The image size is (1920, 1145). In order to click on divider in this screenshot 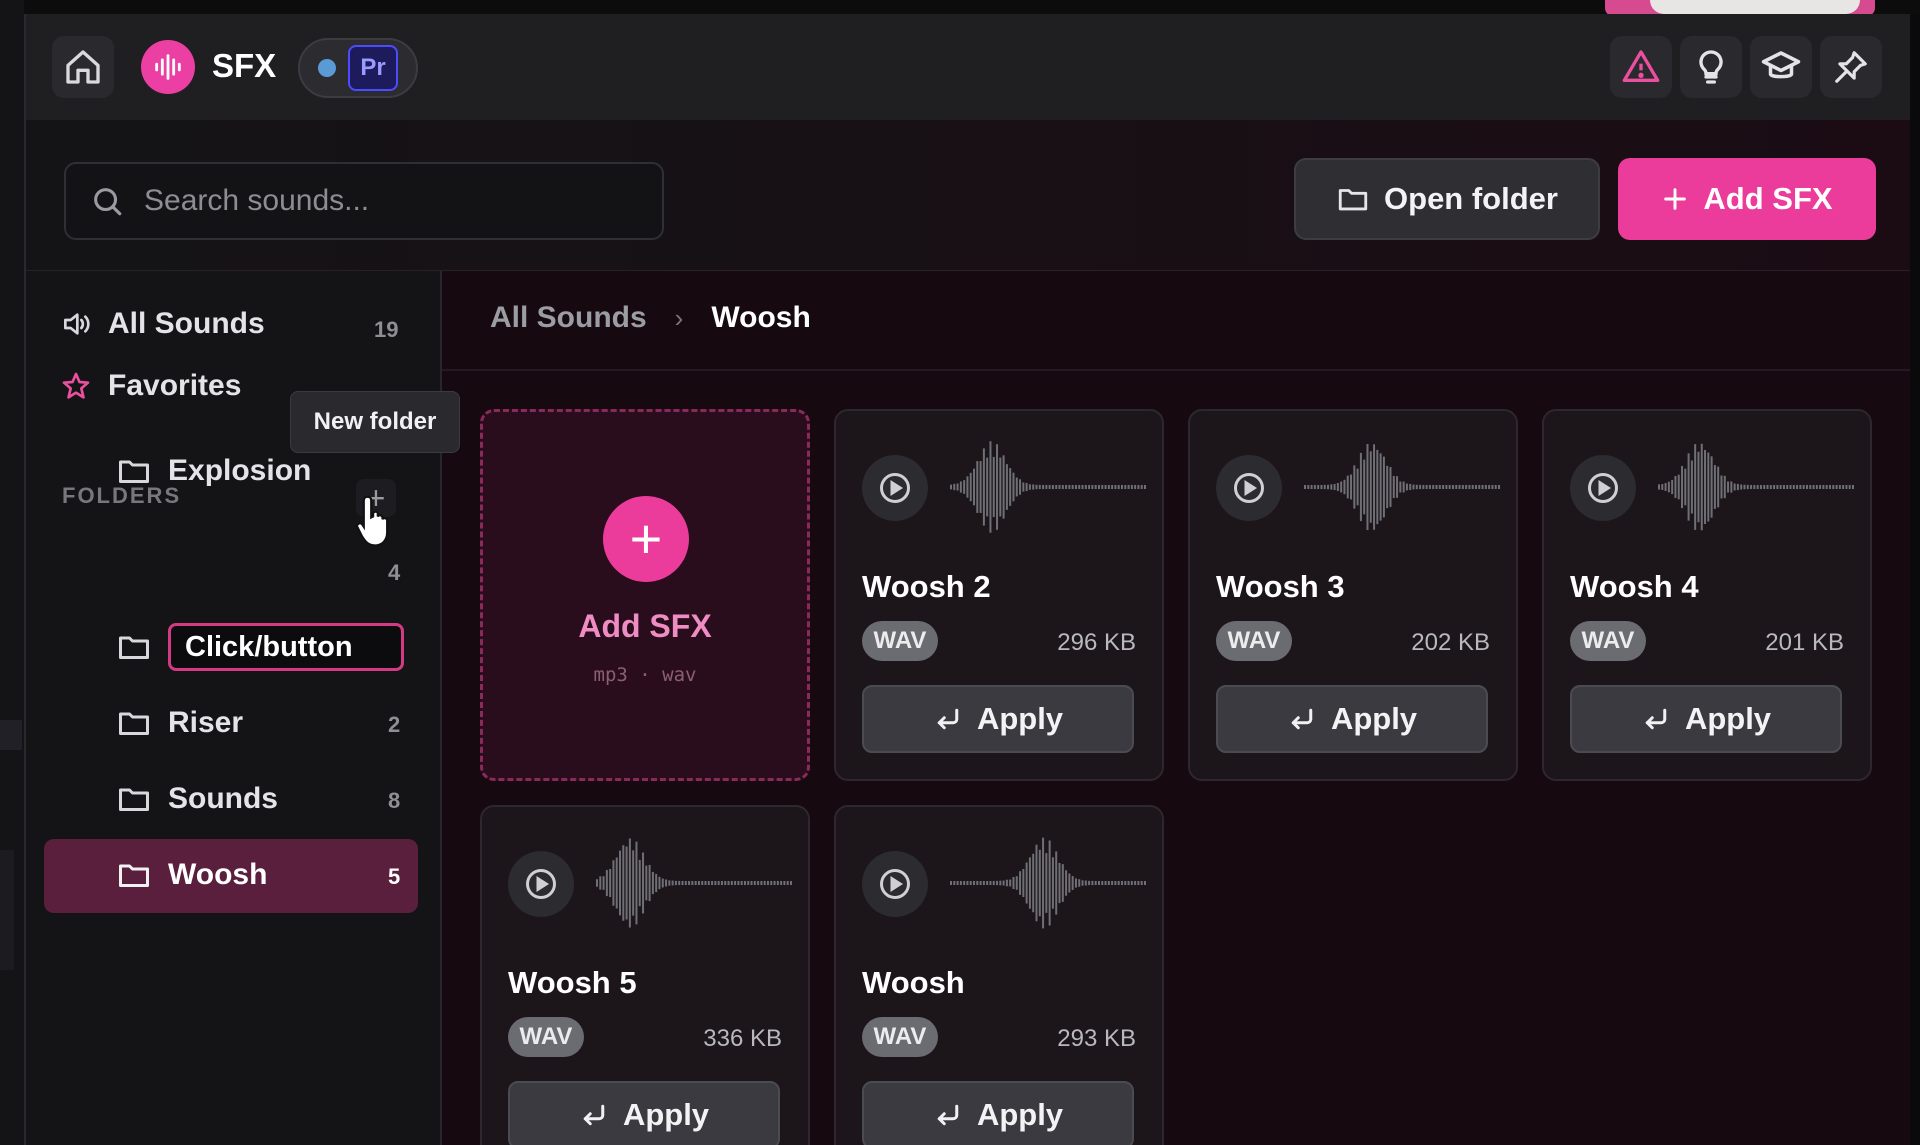, I will do `click(1176, 370)`.